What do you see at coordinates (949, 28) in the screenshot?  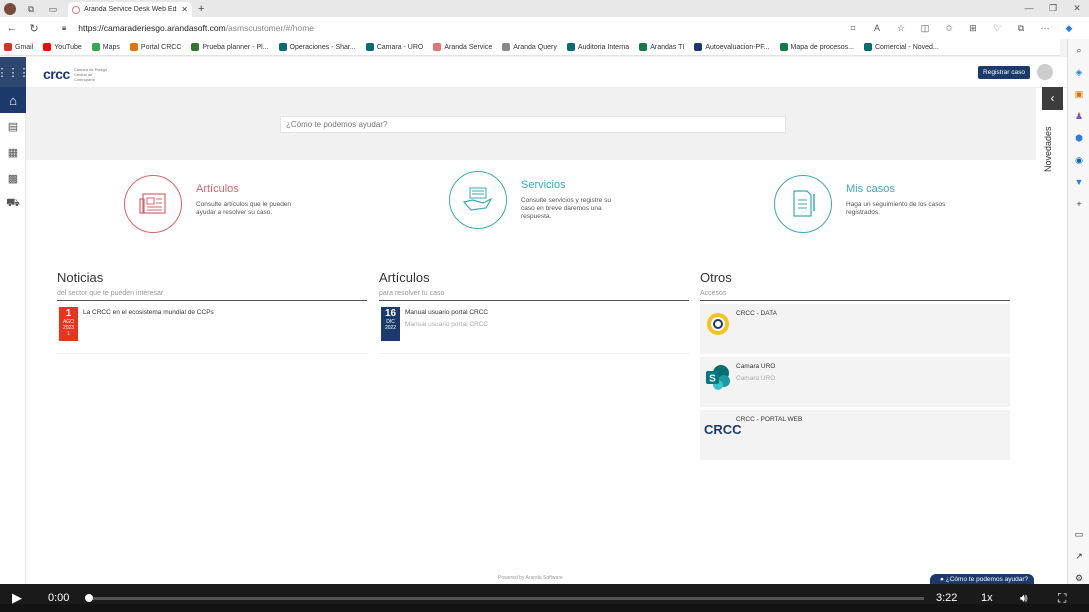 I see `favorites-icon: ✩` at bounding box center [949, 28].